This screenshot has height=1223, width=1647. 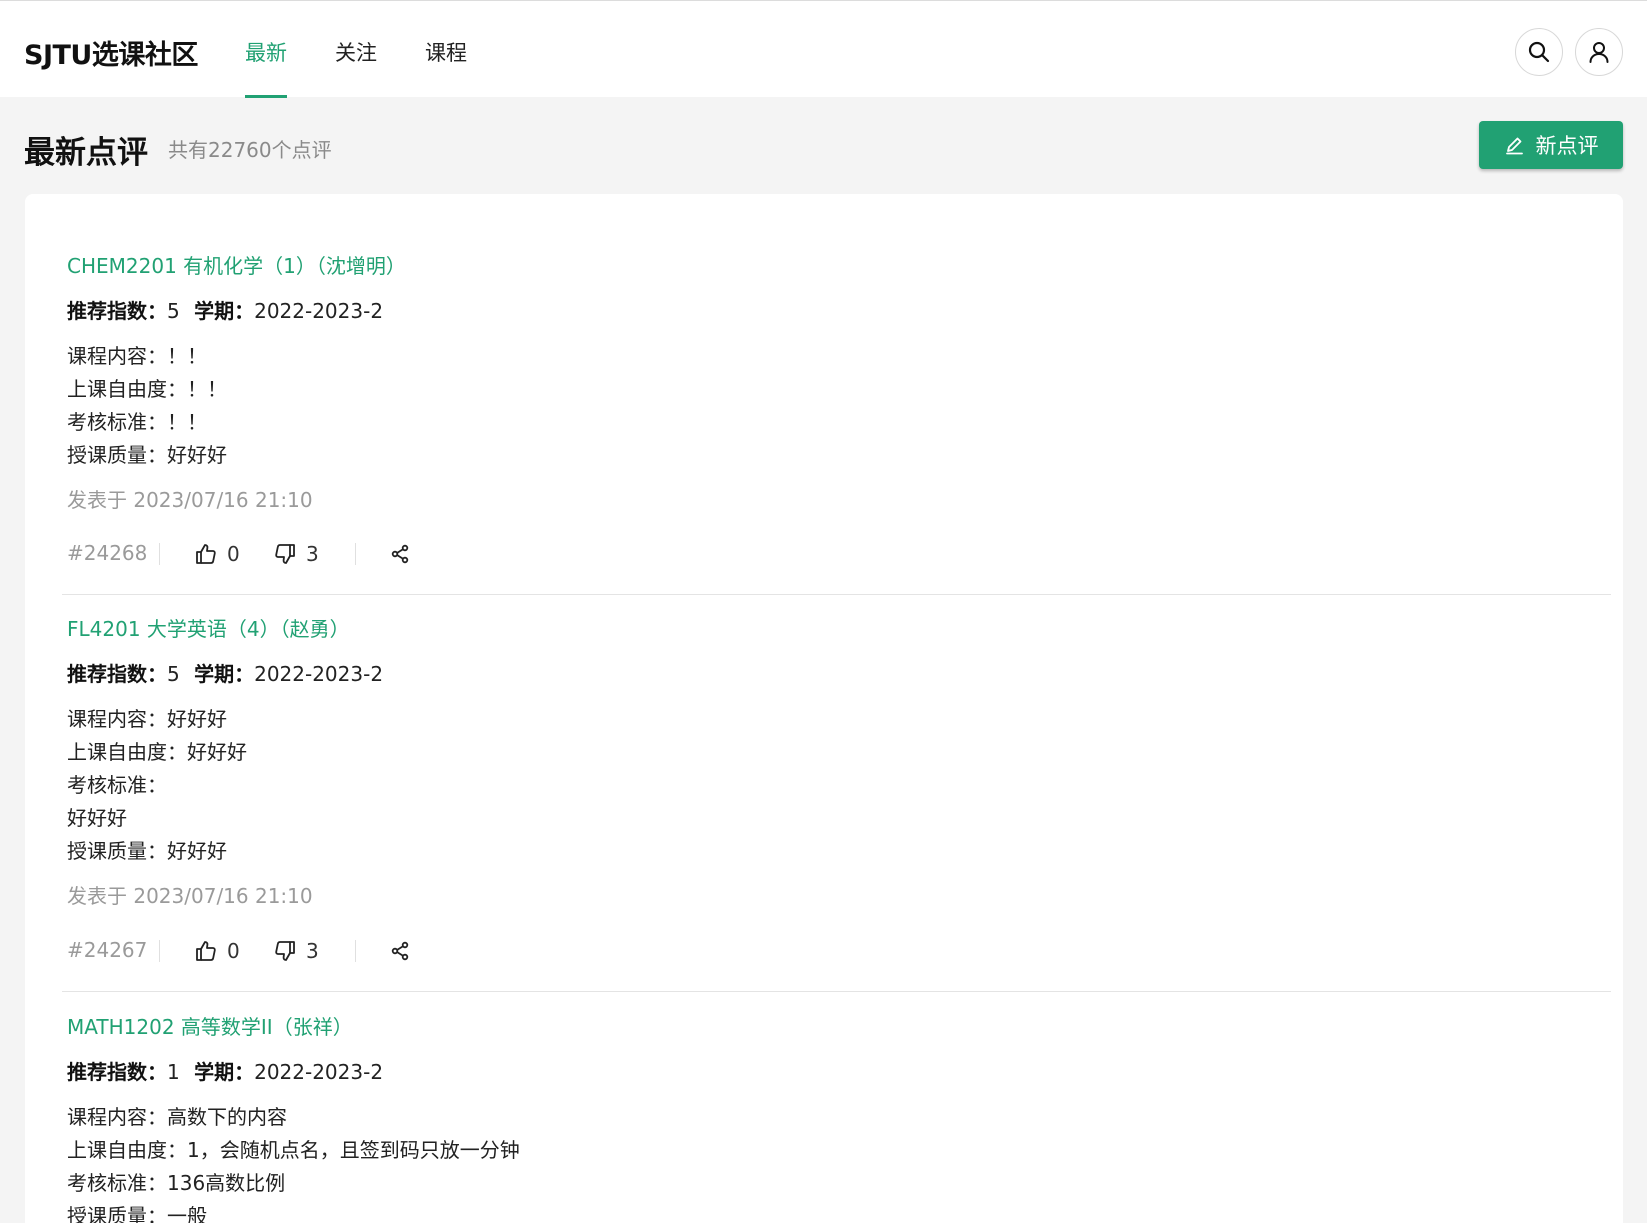 What do you see at coordinates (293, 1150) in the screenshot?
I see `review-content-line: 上课自由度：1，会随机点名，且签到码只放一分钟` at bounding box center [293, 1150].